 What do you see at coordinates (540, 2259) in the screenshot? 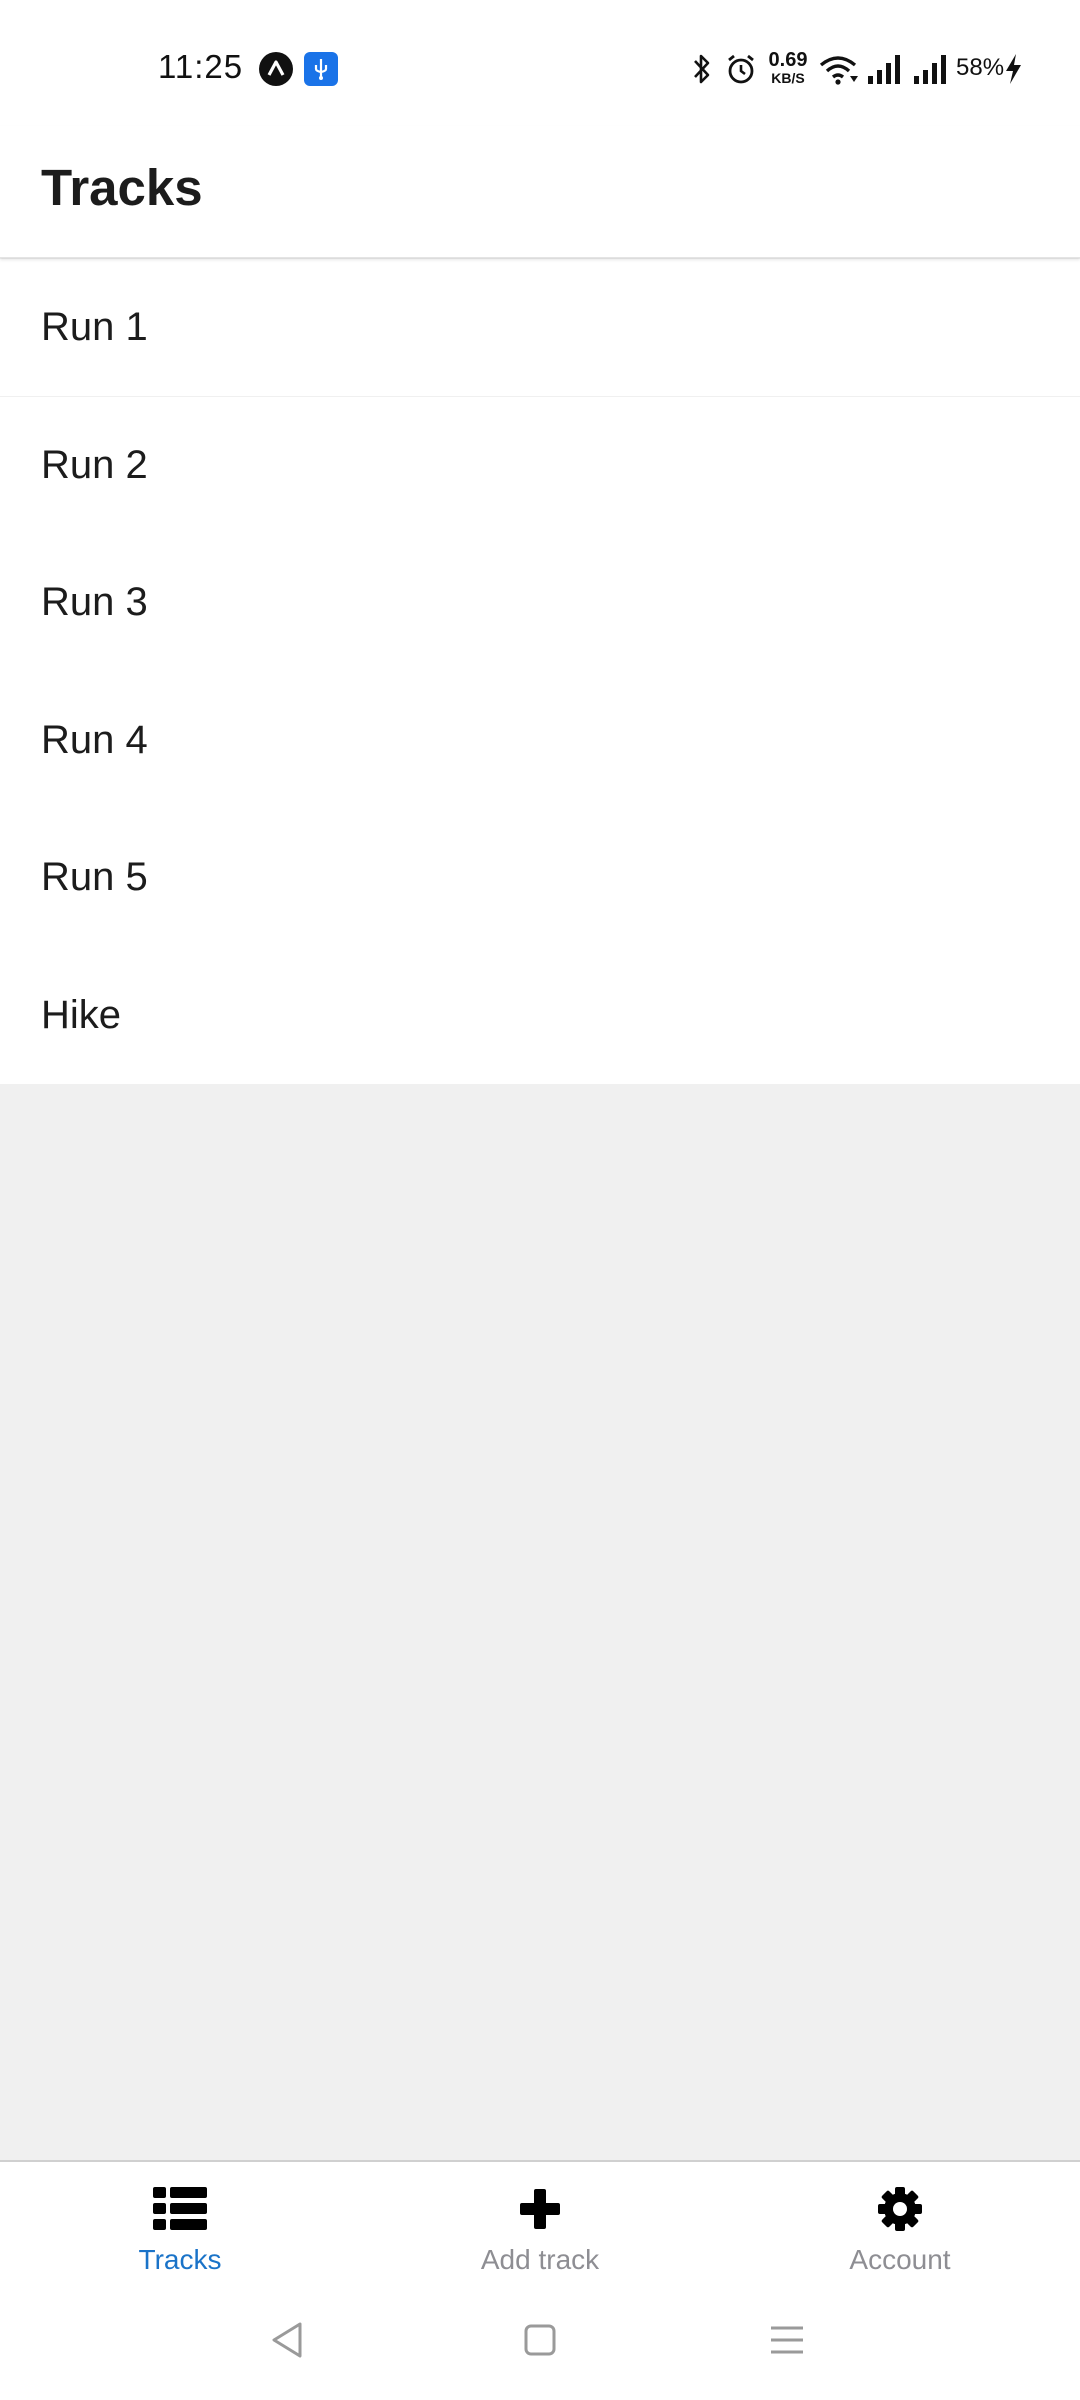
I see `tab-add-track-label: Add track` at bounding box center [540, 2259].